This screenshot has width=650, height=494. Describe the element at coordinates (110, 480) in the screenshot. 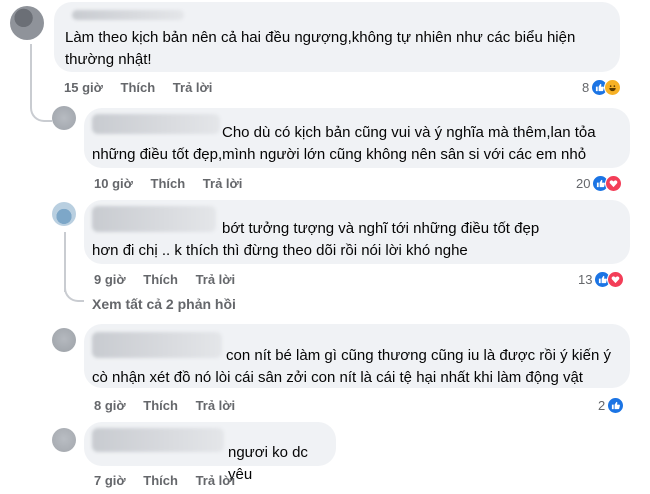

I see `comment-time: 7 giờ` at that location.